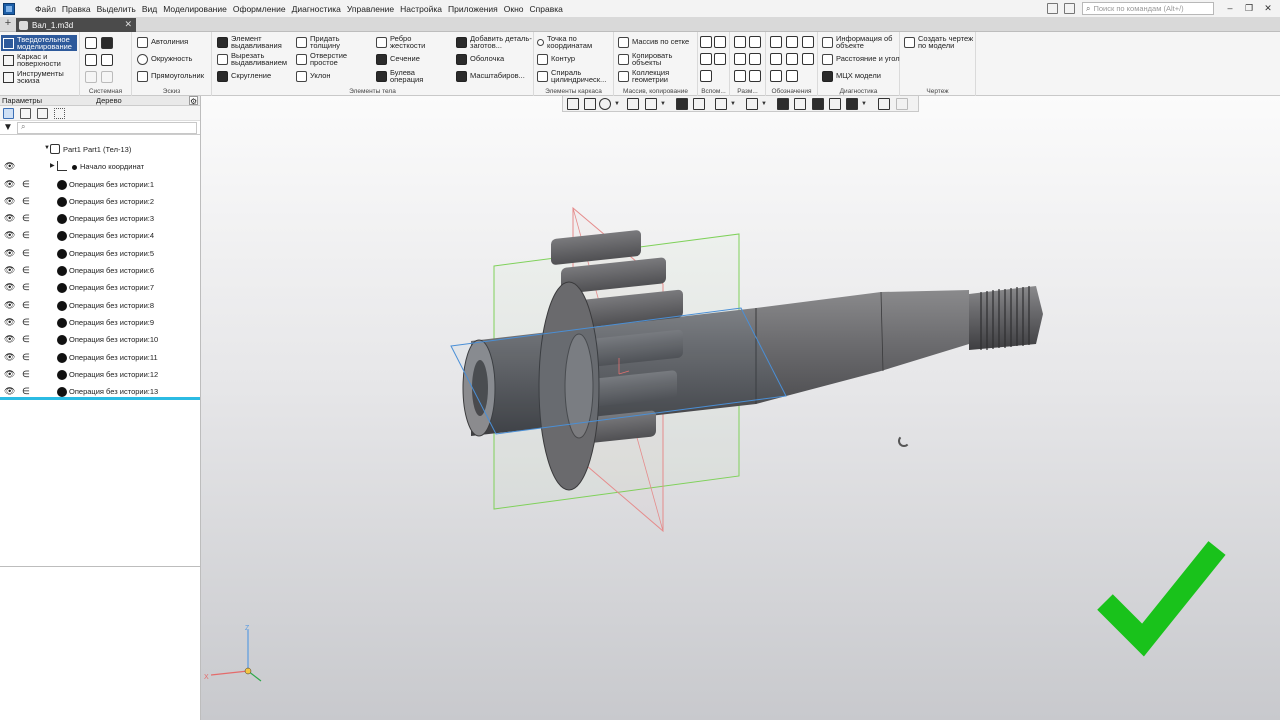 Image resolution: width=1280 pixels, height=720 pixels. What do you see at coordinates (1148, 8) in the screenshot?
I see `command-search-input: ⌕ Поиск по командам (Alt+/)` at bounding box center [1148, 8].